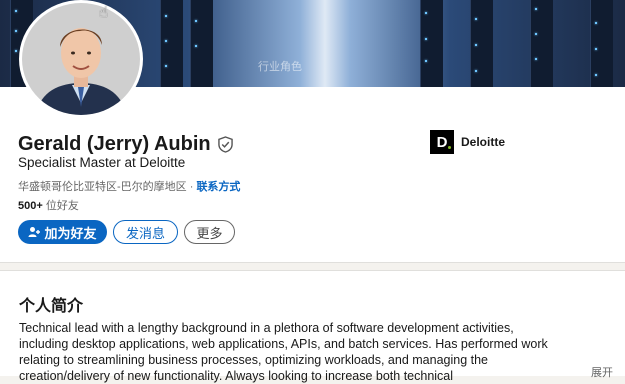  What do you see at coordinates (60, 206) in the screenshot?
I see `connections-label: 位好友` at bounding box center [60, 206].